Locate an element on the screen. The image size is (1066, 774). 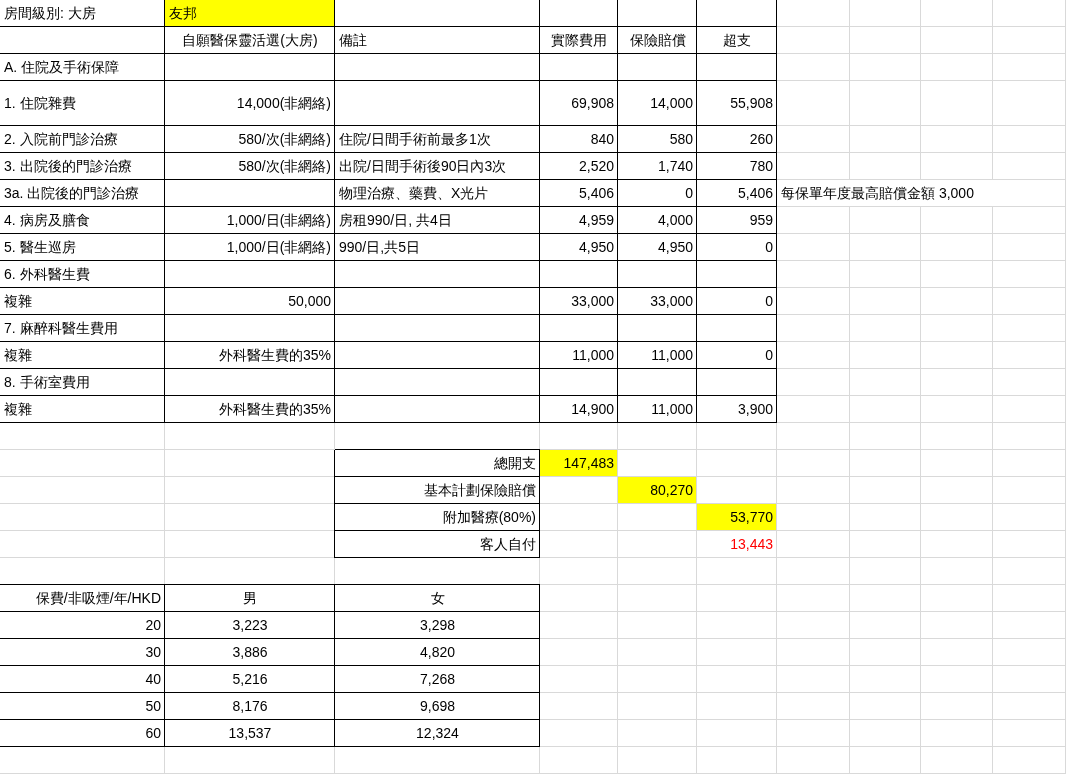
amount-cell-text: 4,959 is located at coordinates (596, 220).